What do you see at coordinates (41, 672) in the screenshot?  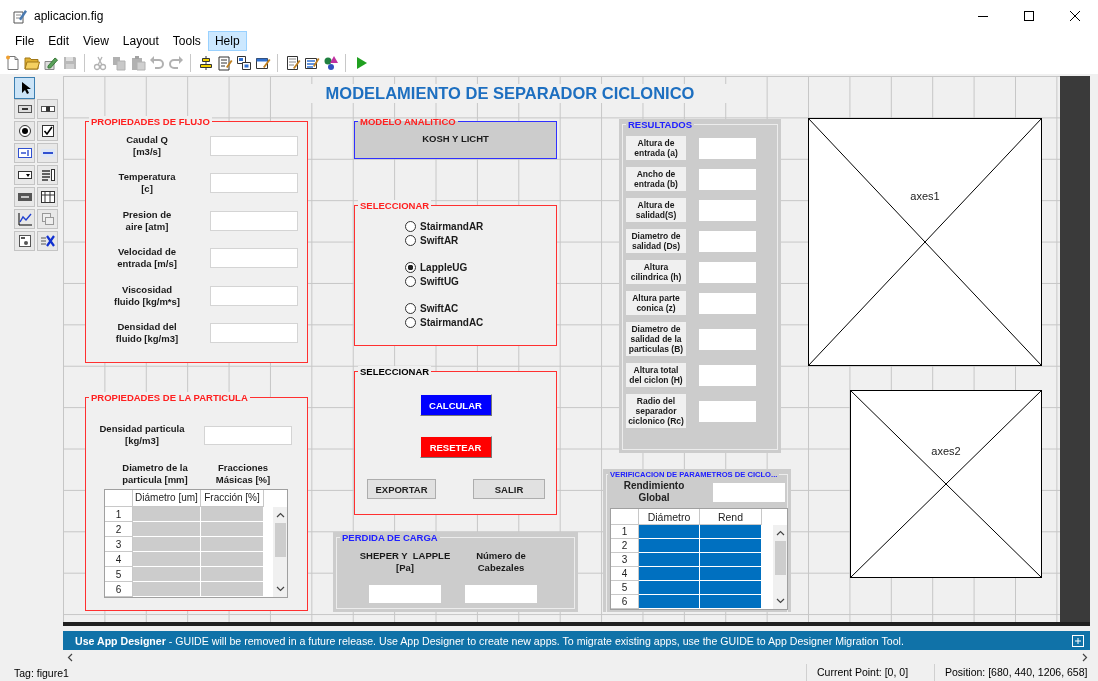 I see `status-text: Tag: figure1` at bounding box center [41, 672].